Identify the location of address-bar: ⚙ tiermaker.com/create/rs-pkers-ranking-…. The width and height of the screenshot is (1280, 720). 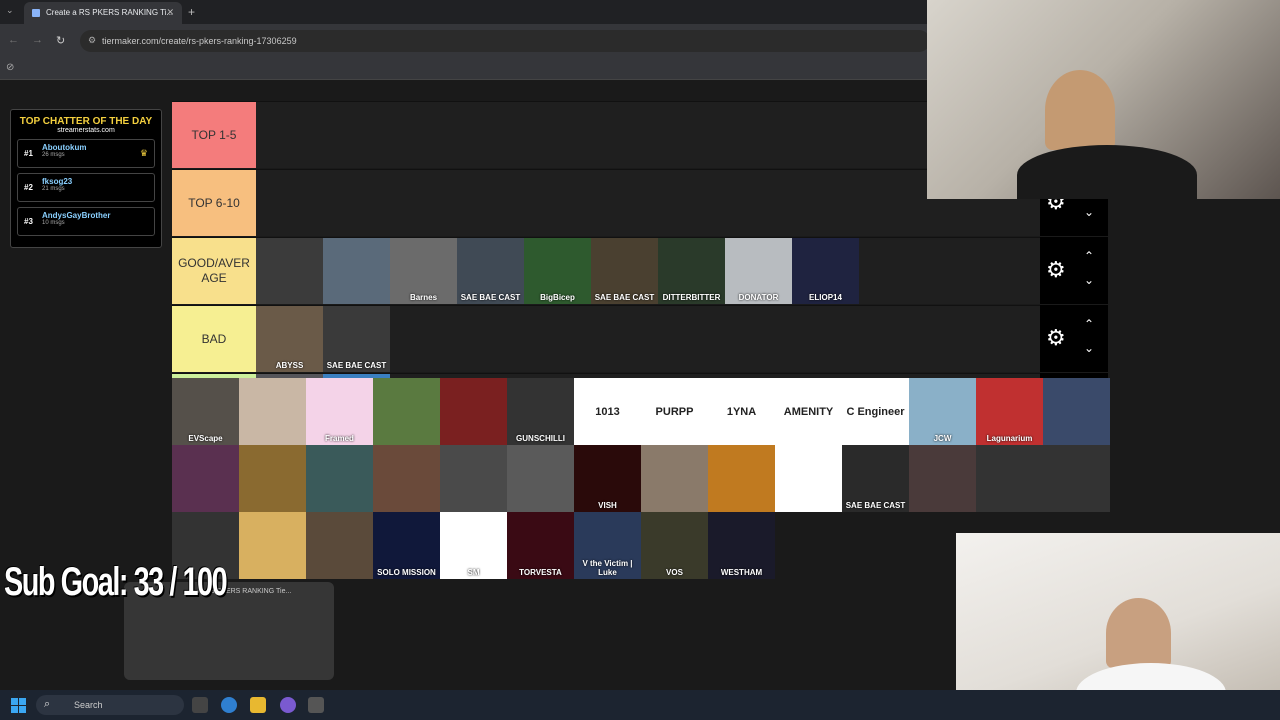
(505, 41).